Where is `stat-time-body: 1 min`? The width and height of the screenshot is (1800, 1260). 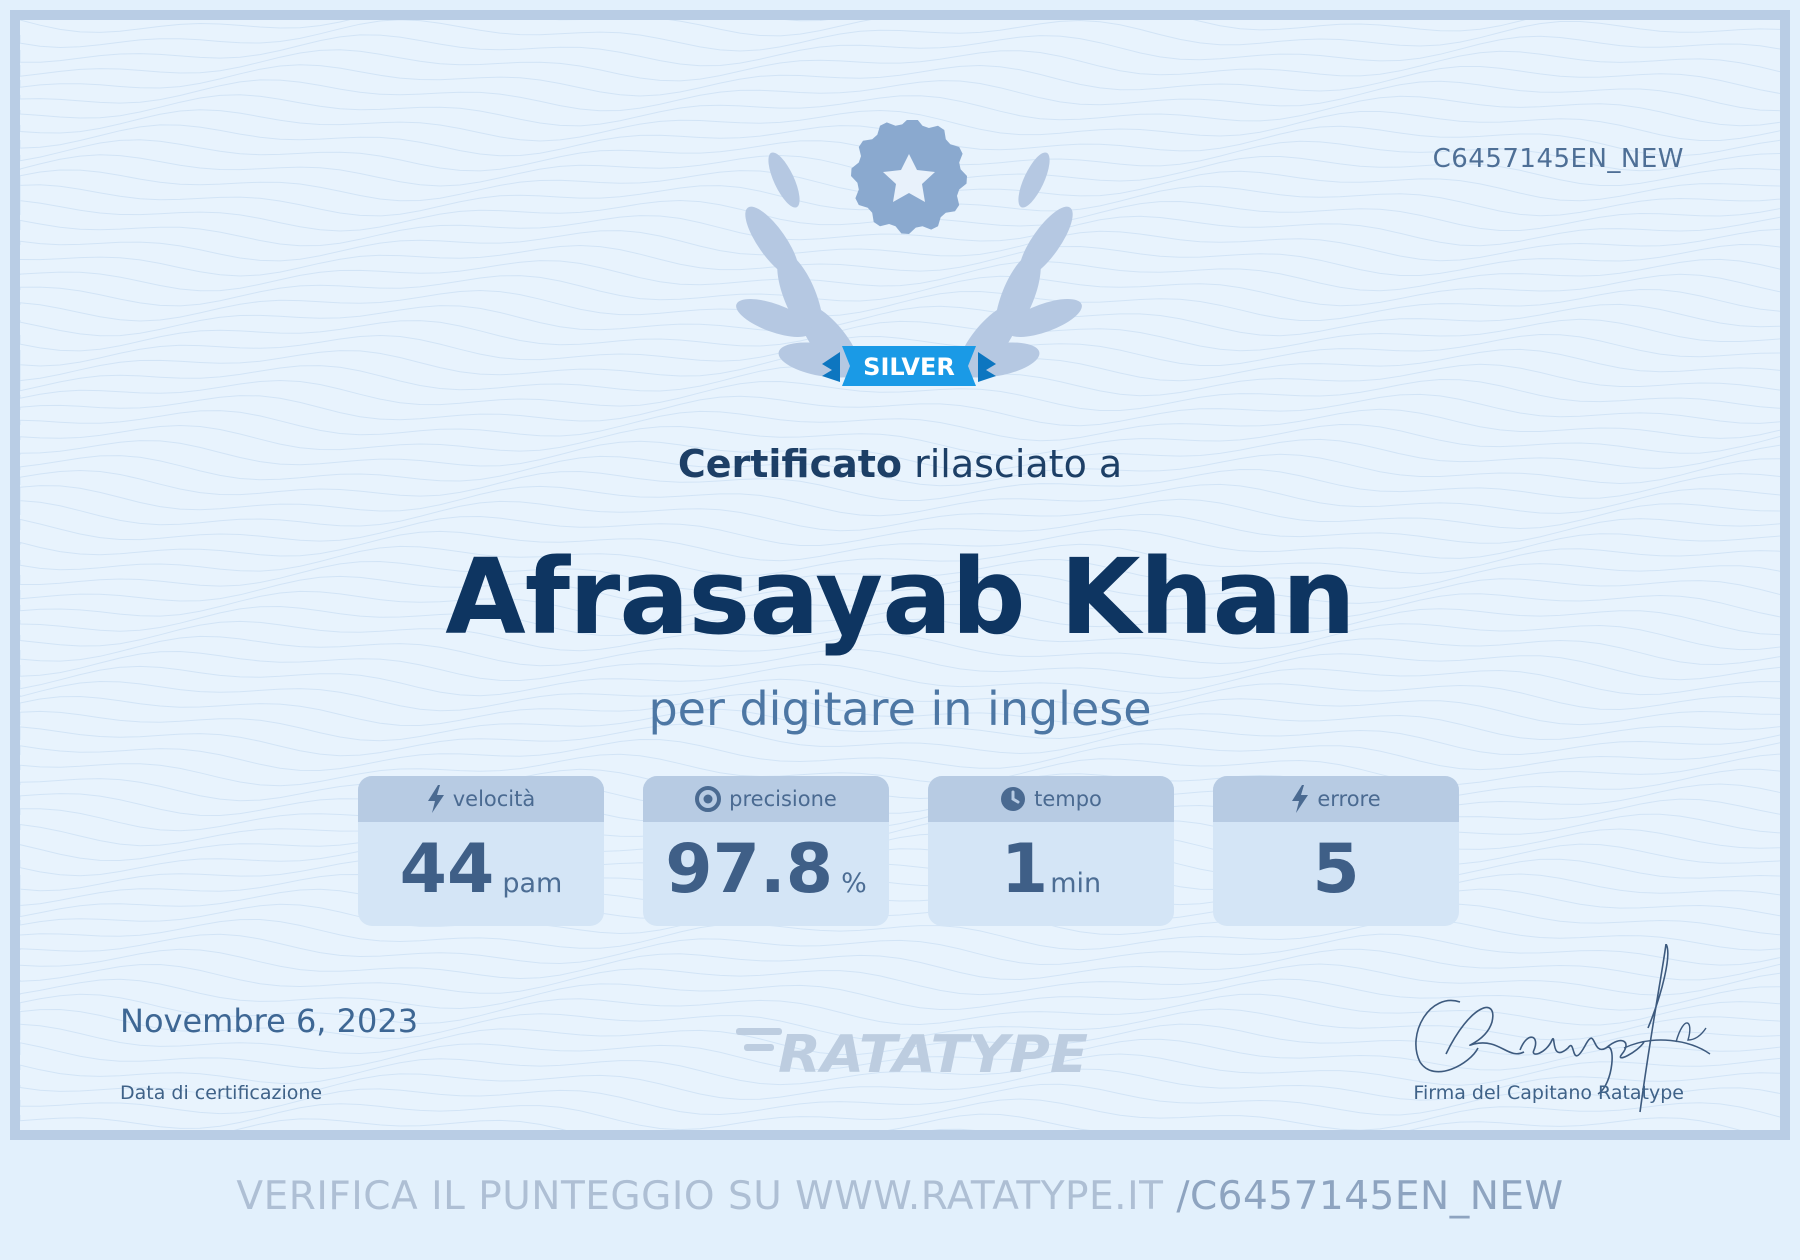 stat-time-body: 1 min is located at coordinates (1051, 874).